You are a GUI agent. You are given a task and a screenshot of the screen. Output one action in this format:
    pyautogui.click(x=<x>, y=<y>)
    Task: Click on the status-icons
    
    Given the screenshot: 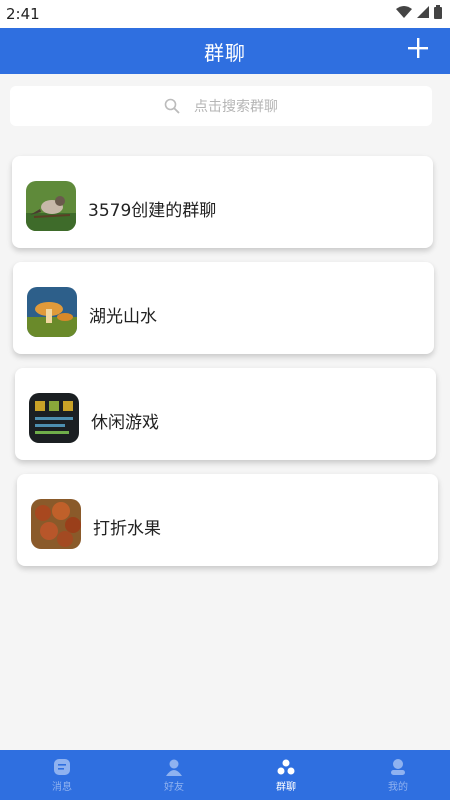 What is the action you would take?
    pyautogui.click(x=419, y=12)
    